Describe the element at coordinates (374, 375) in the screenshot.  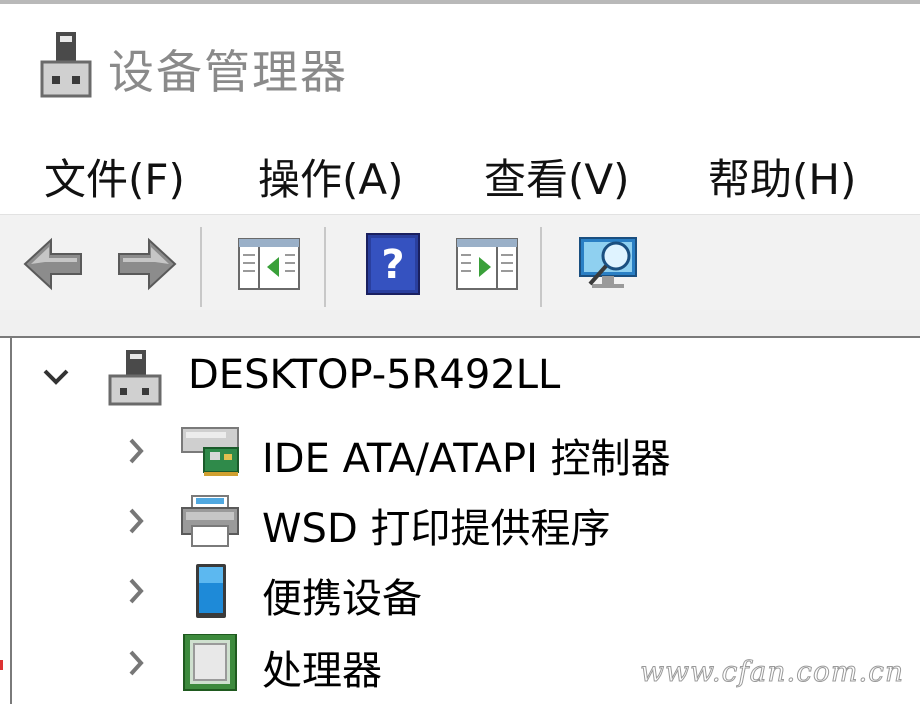
I see `tree-root-label: DESKTOP-5R492LL` at that location.